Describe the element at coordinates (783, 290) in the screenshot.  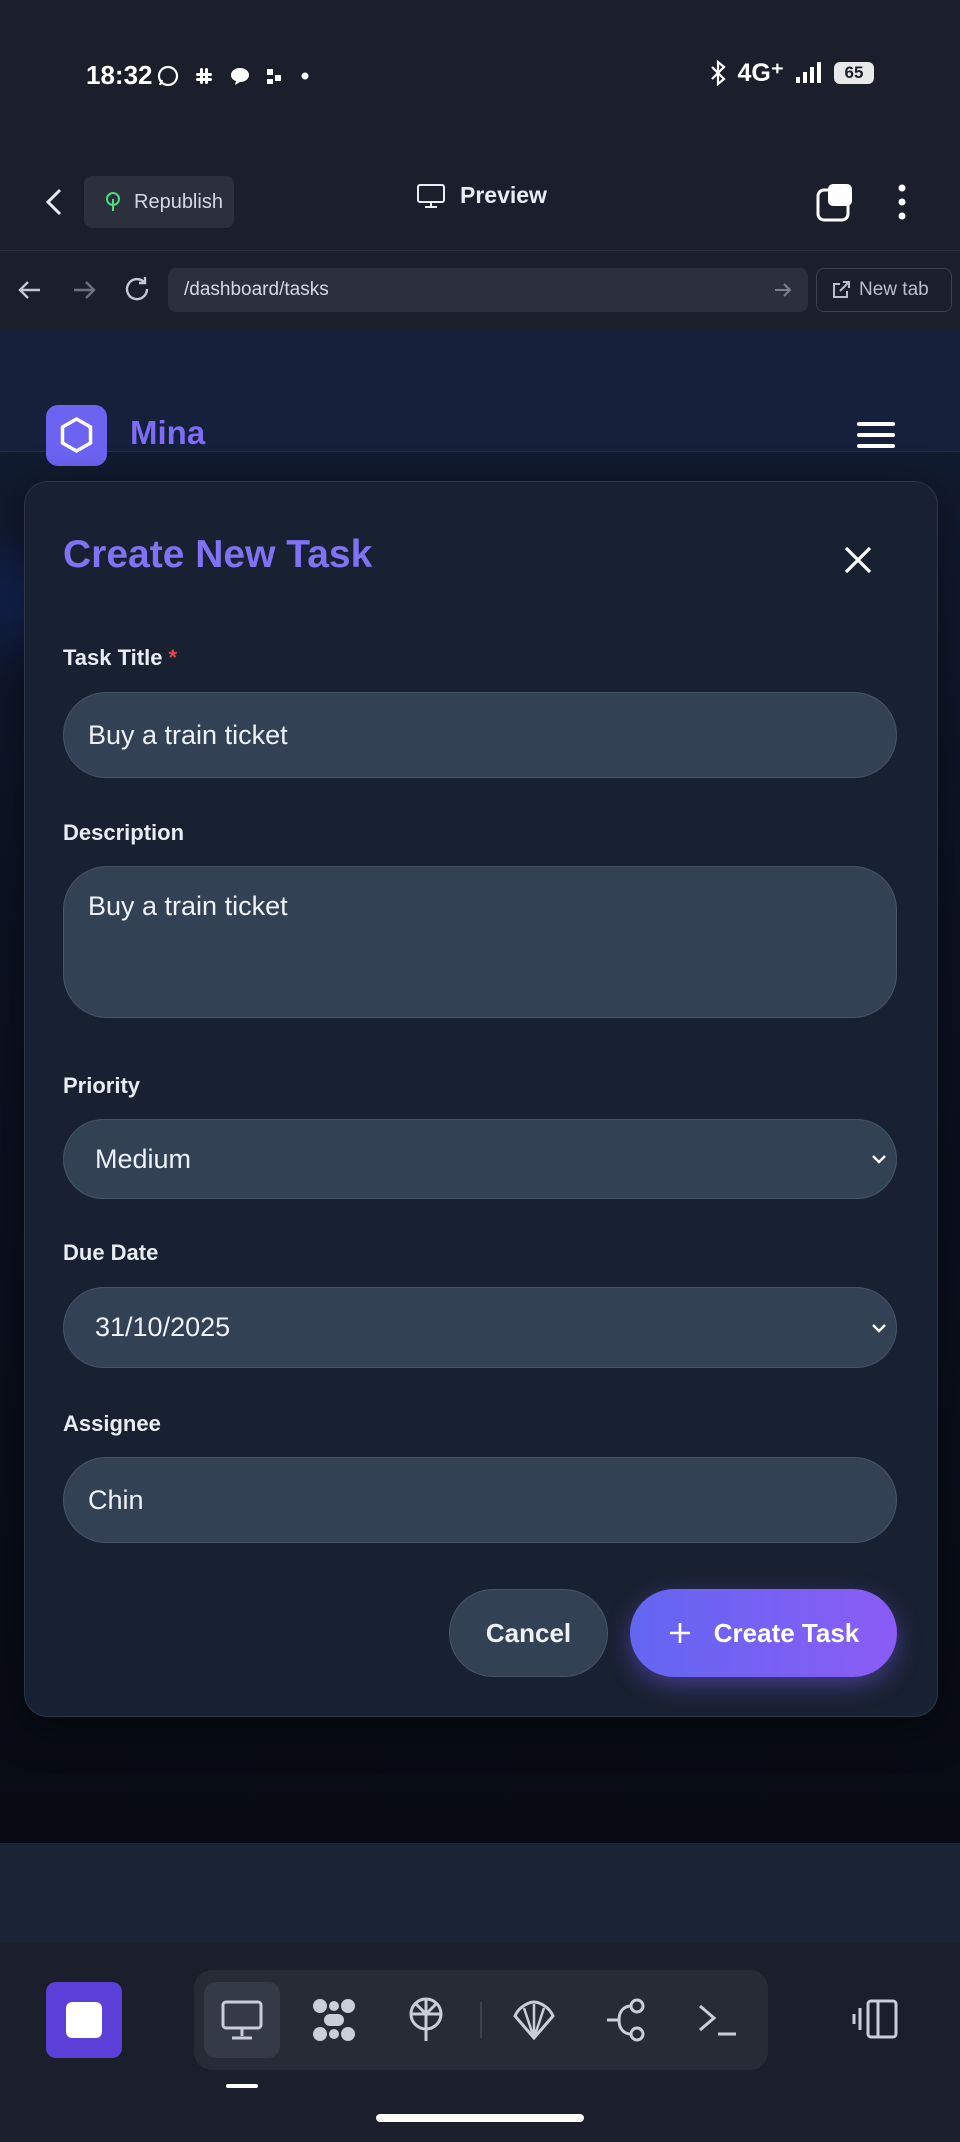
I see `go-arrow-icon` at that location.